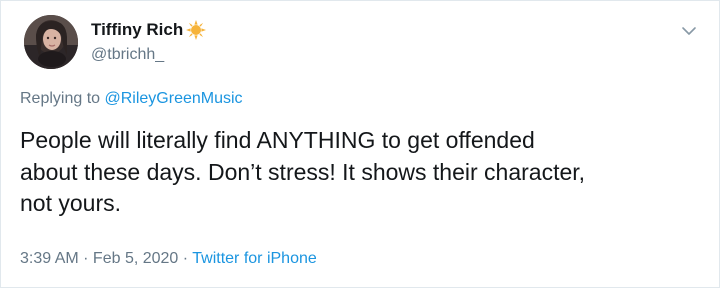 This screenshot has width=720, height=288. I want to click on tweet-date: Feb 5, 2020, so click(135, 258).